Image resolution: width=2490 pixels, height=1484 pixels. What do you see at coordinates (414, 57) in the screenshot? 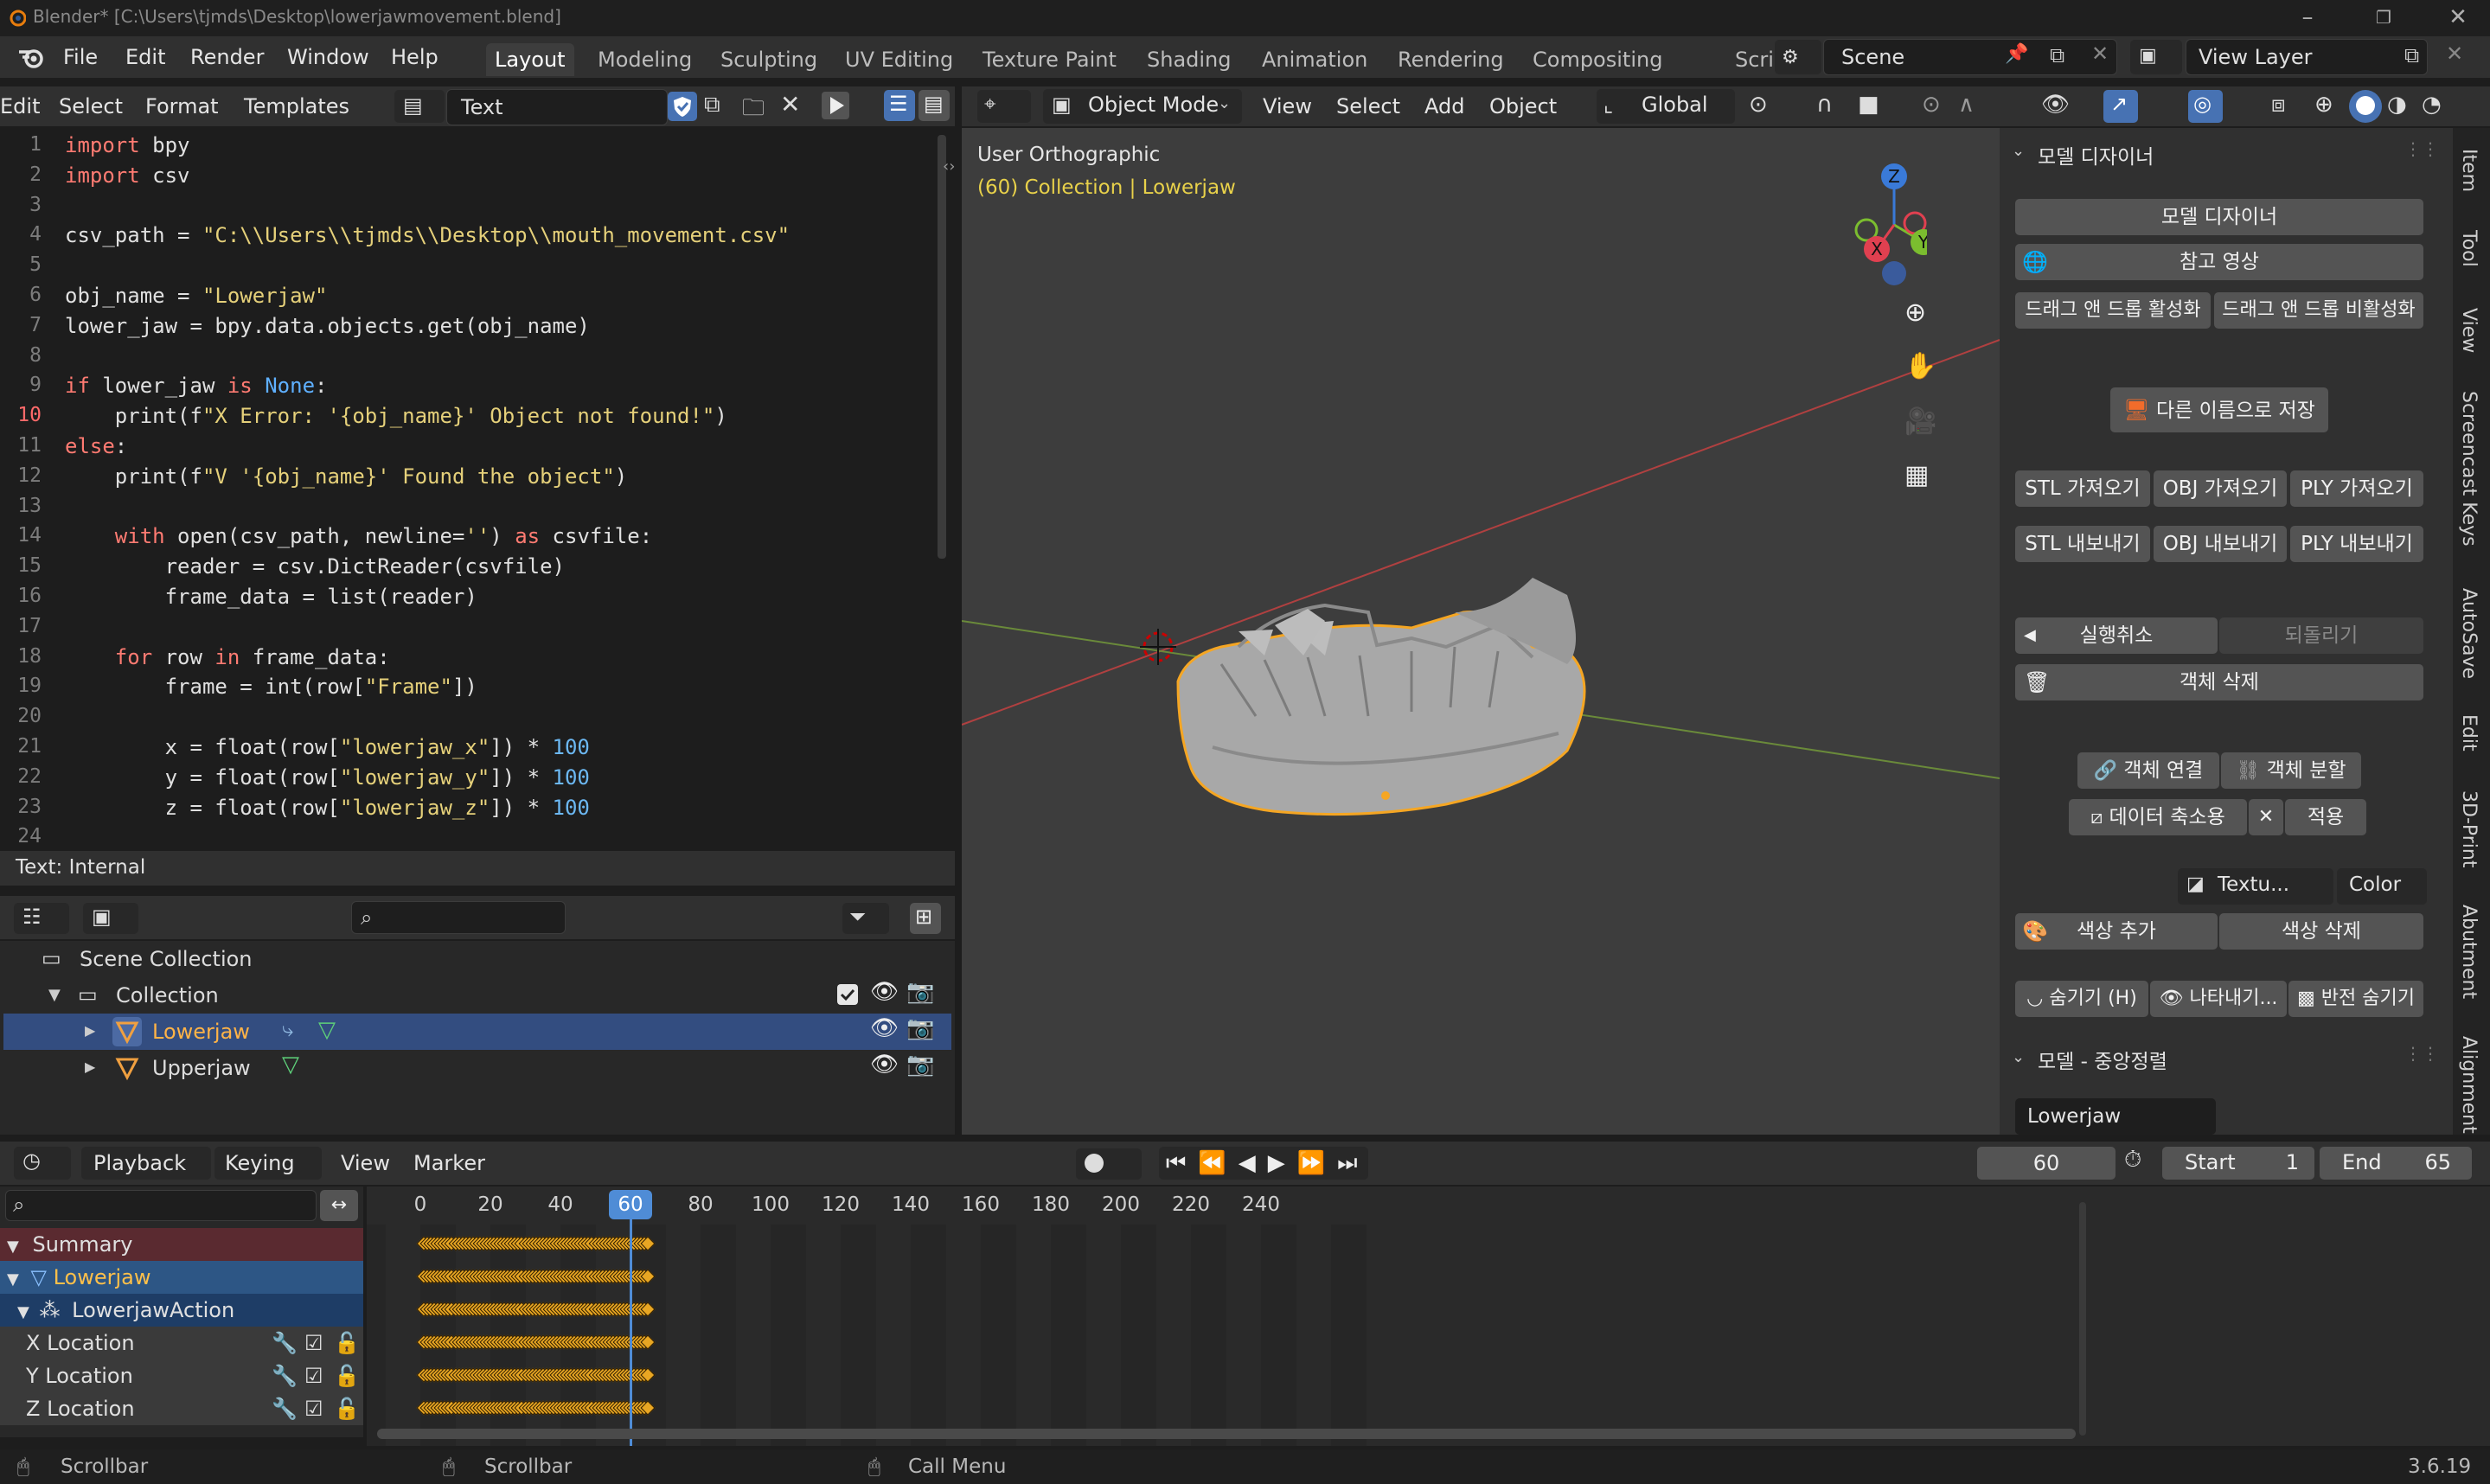
I see `menu-help: Help` at bounding box center [414, 57].